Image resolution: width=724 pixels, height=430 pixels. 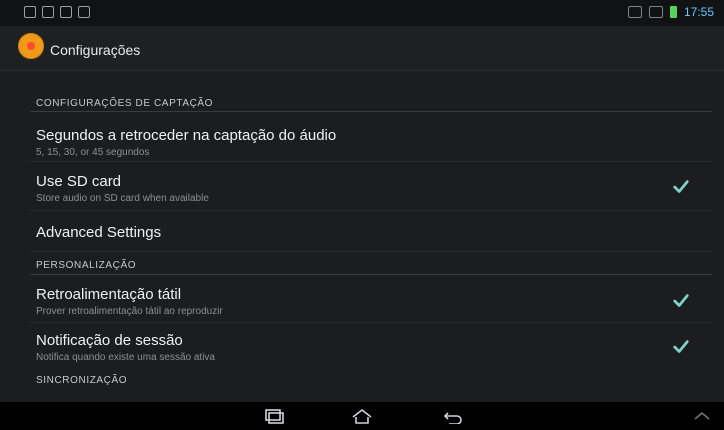 I want to click on pref-title: Advanced Settings, so click(x=99, y=232).